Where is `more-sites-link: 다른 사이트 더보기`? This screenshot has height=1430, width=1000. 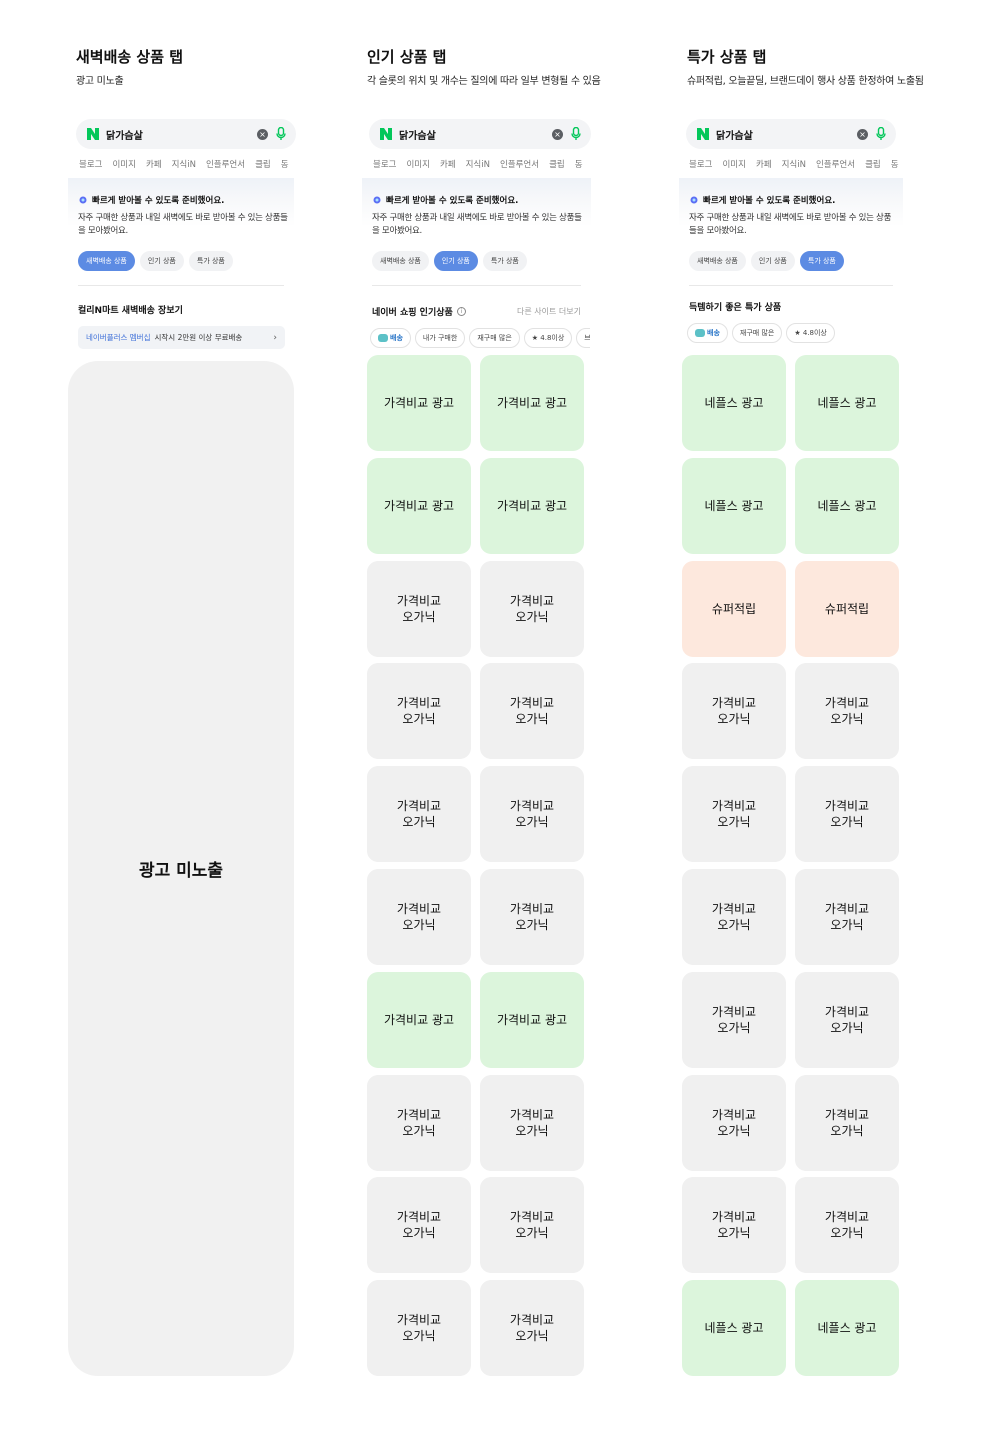 more-sites-link: 다른 사이트 더보기 is located at coordinates (549, 311).